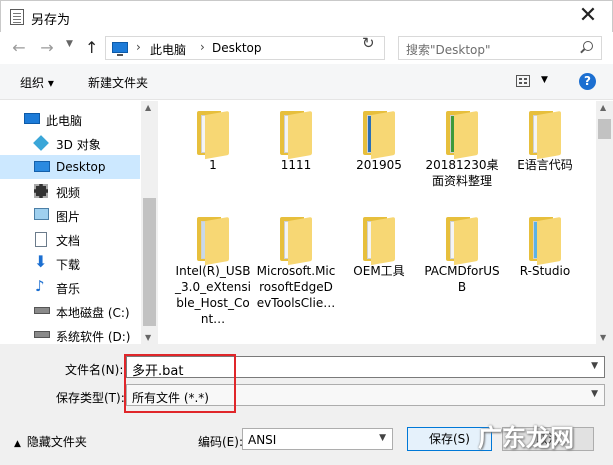 Image resolution: width=613 pixels, height=465 pixels. I want to click on refresh-icon: ↻, so click(368, 43).